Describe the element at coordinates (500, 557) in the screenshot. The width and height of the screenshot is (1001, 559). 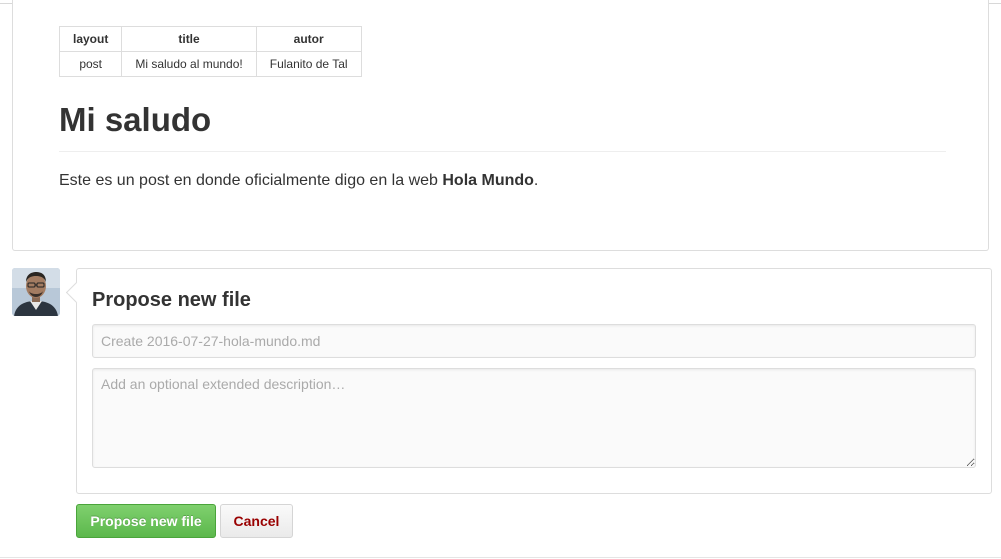
I see `page-bottom-divider` at that location.